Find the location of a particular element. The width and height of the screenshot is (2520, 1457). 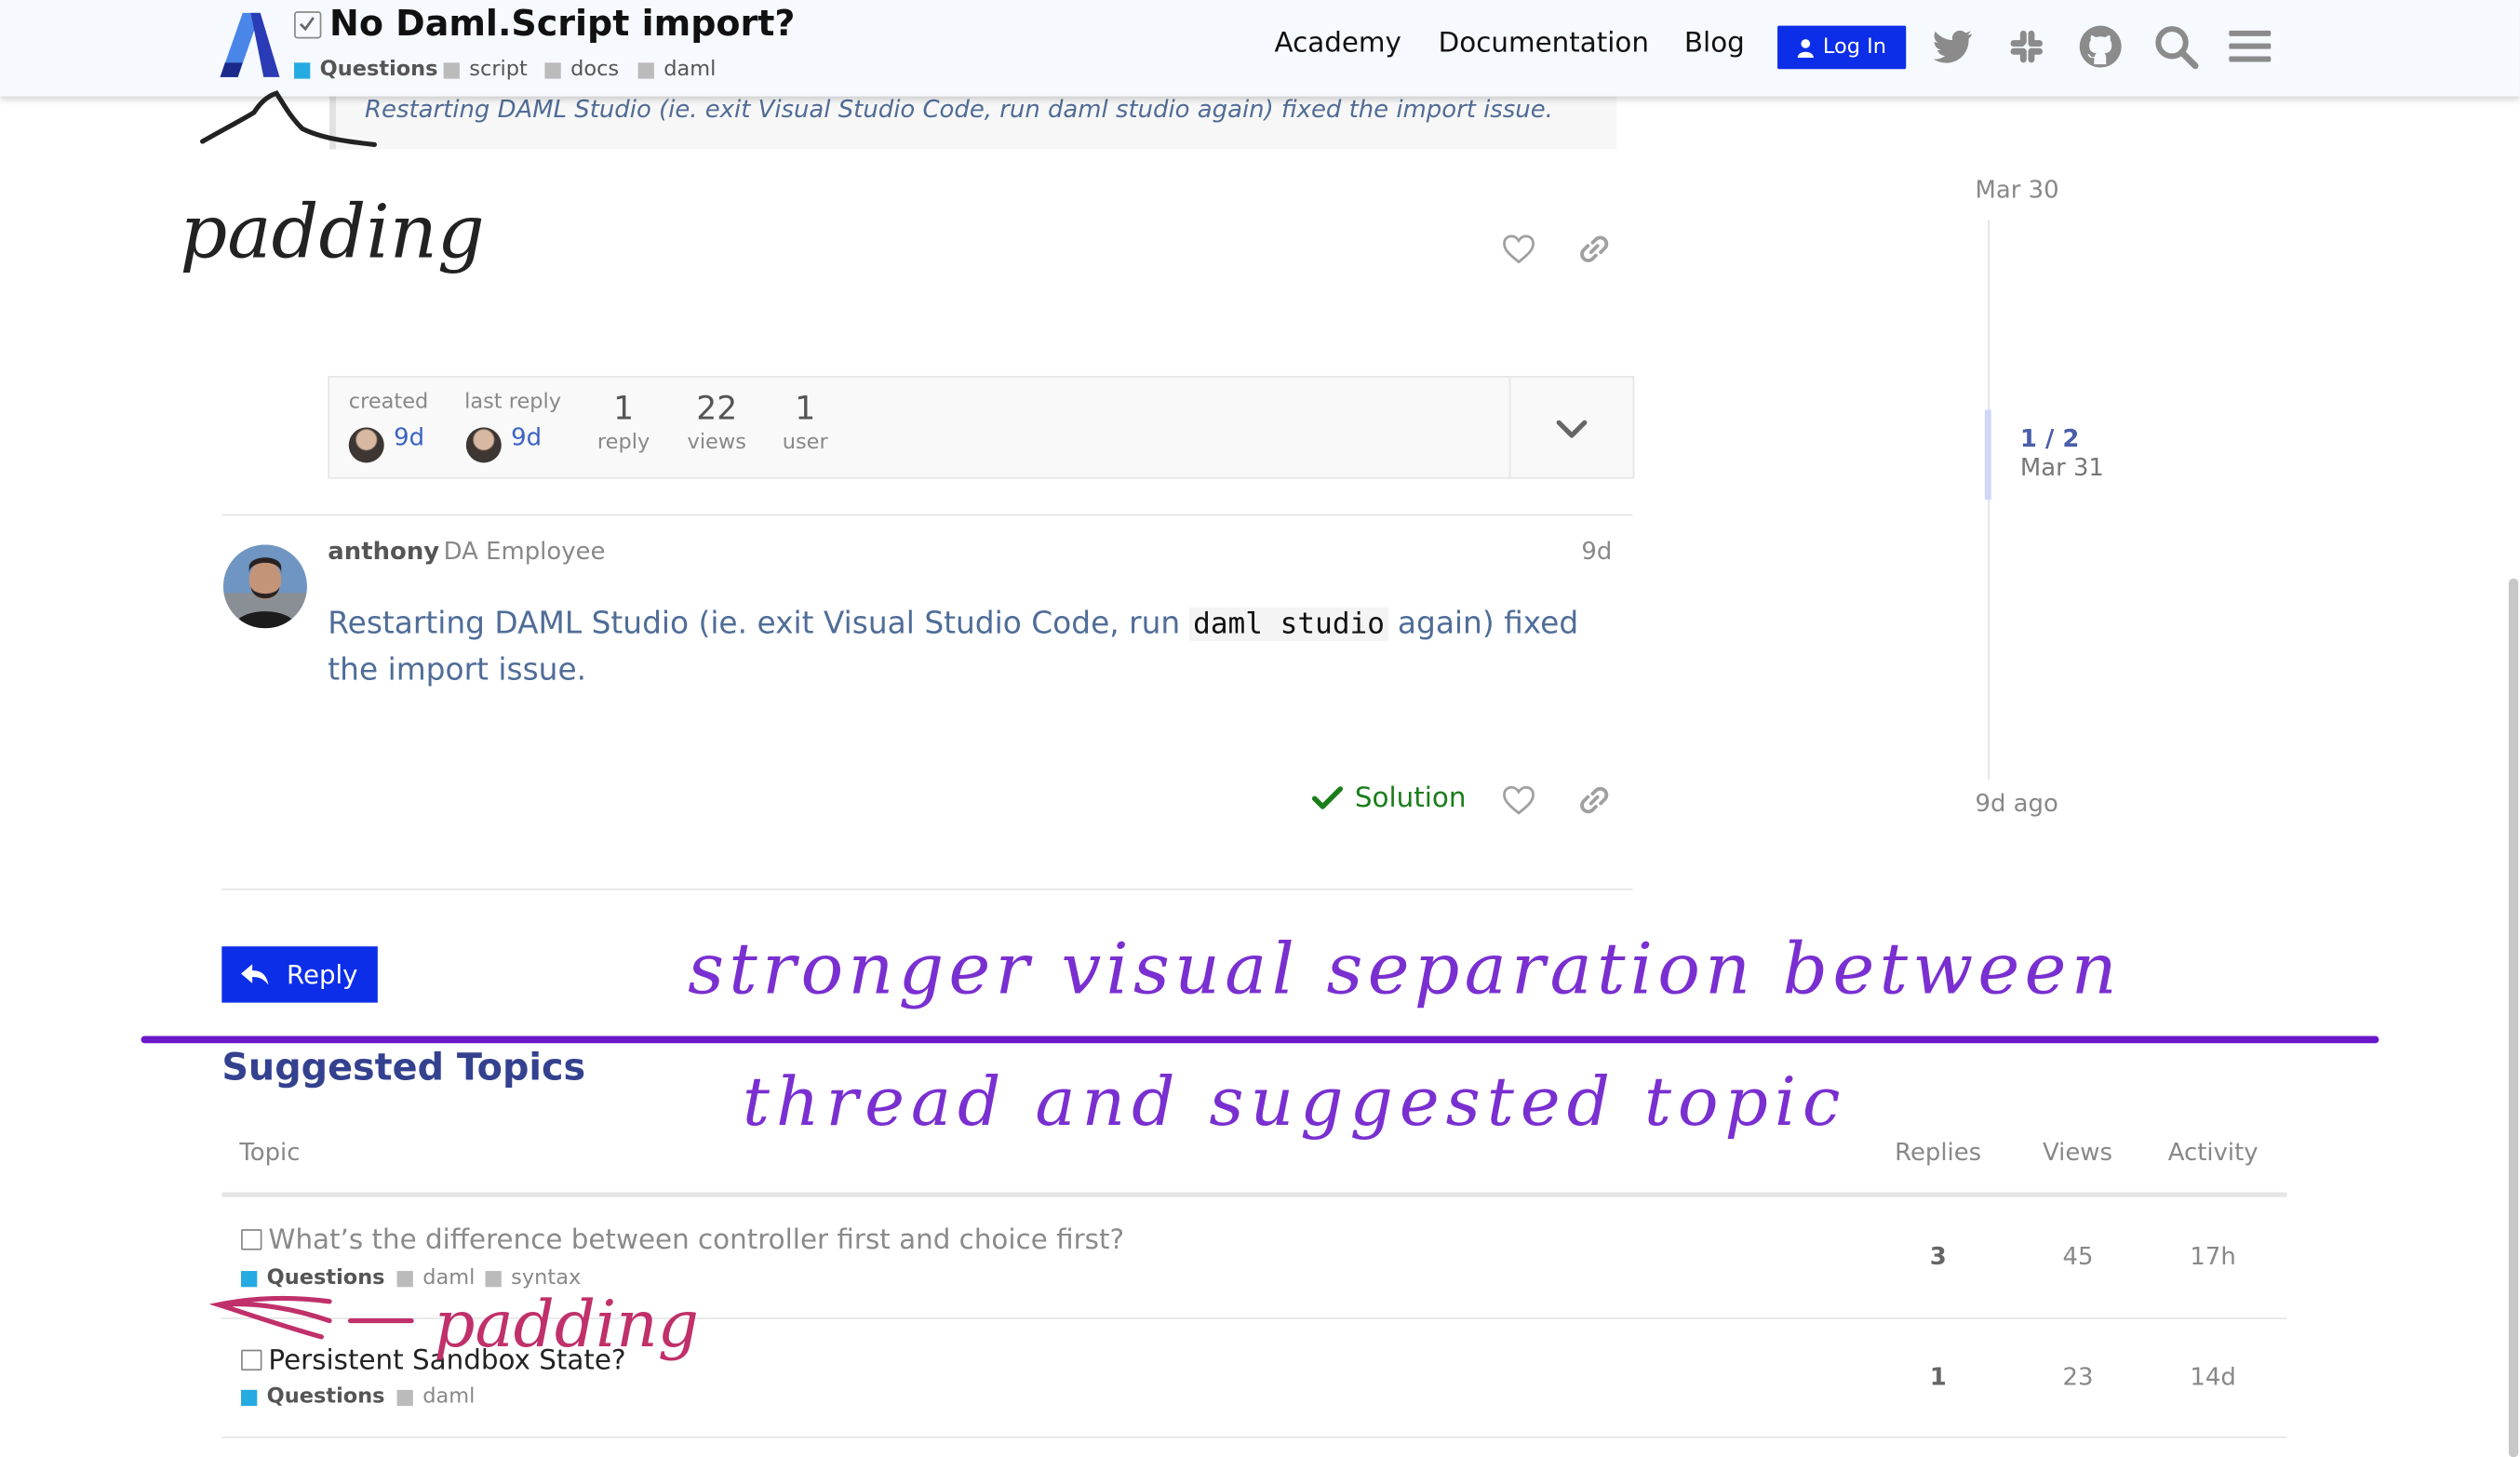

login-button: Log In is located at coordinates (1842, 47).